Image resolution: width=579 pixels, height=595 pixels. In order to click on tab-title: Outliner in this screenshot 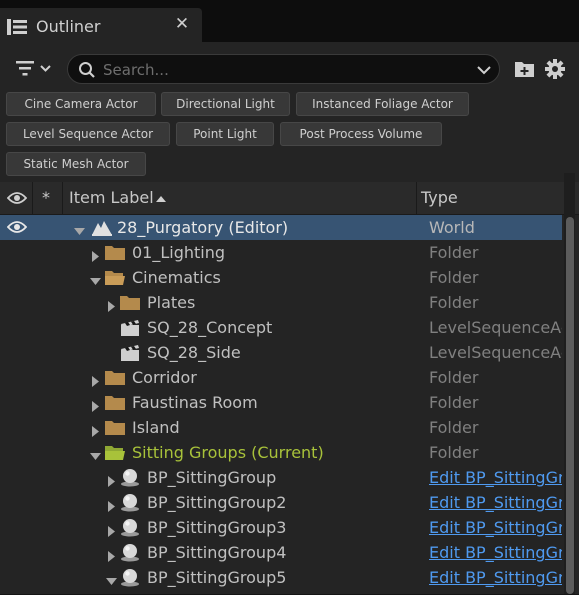, I will do `click(68, 26)`.